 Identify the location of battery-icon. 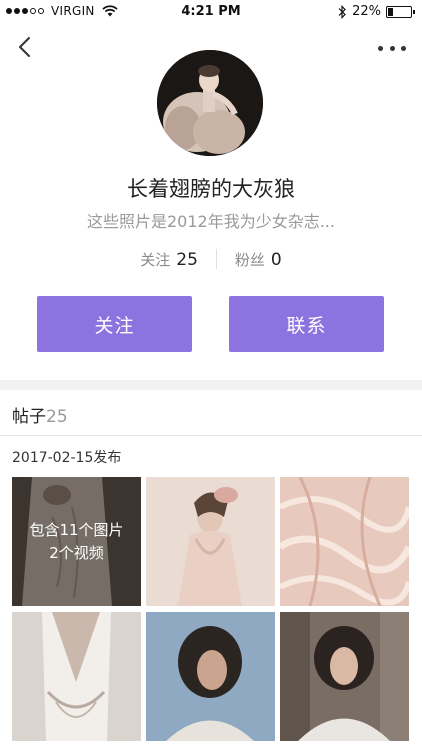
(400, 11).